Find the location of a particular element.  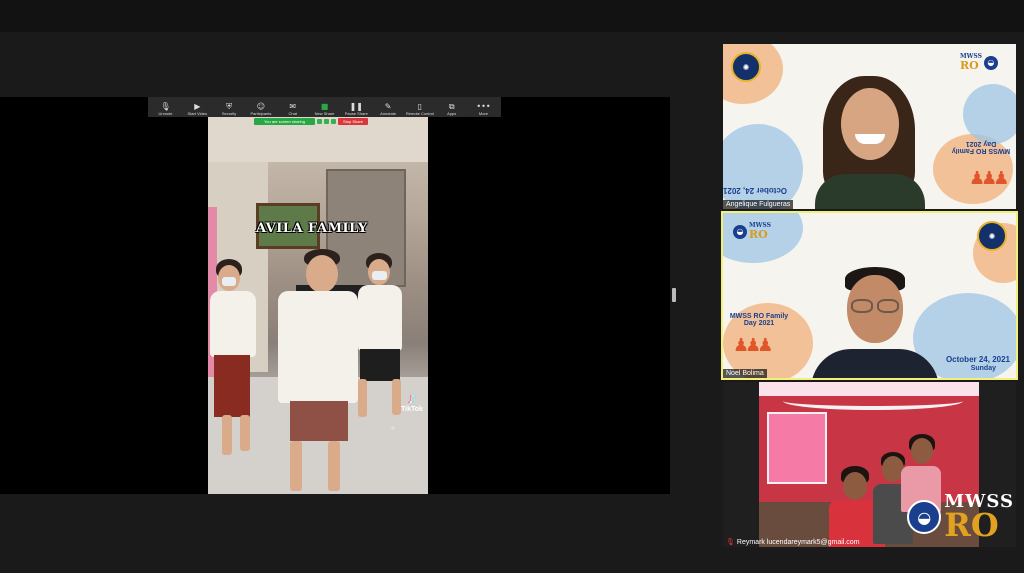

participants-icon: ☺ is located at coordinates (261, 106).